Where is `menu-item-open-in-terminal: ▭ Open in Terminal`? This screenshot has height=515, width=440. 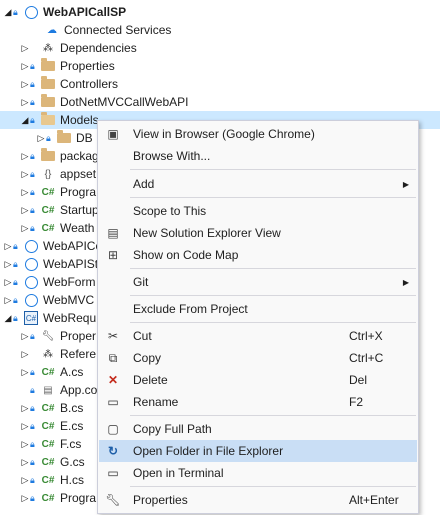
menu-item-open-in-terminal: ▭ Open in Terminal is located at coordinates (258, 473).